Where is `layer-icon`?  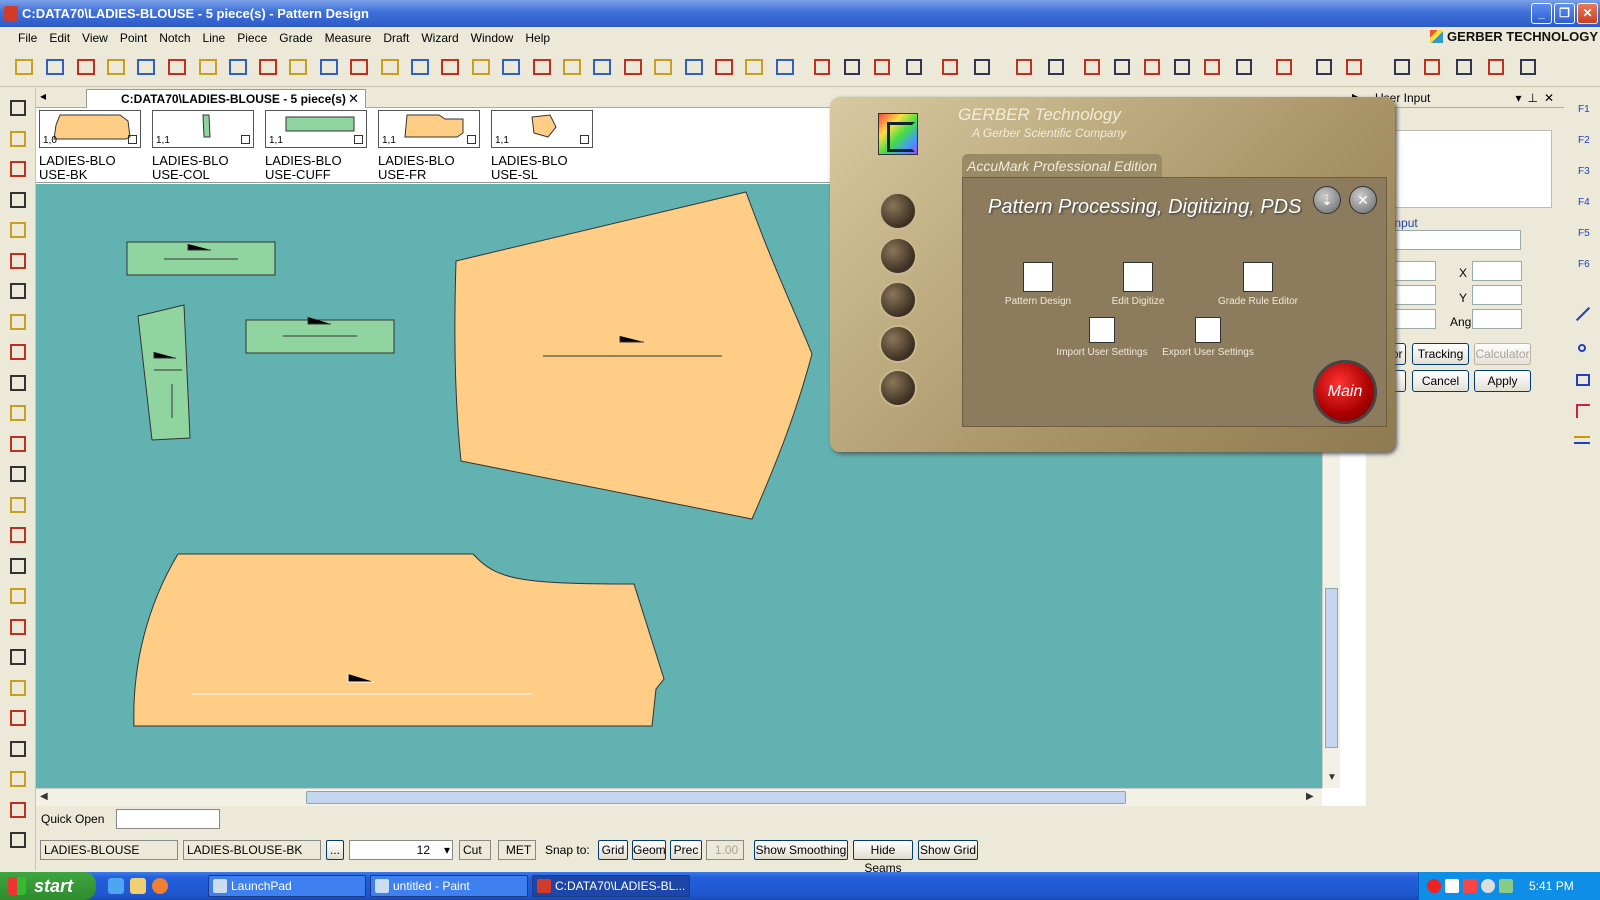 layer-icon is located at coordinates (18, 291).